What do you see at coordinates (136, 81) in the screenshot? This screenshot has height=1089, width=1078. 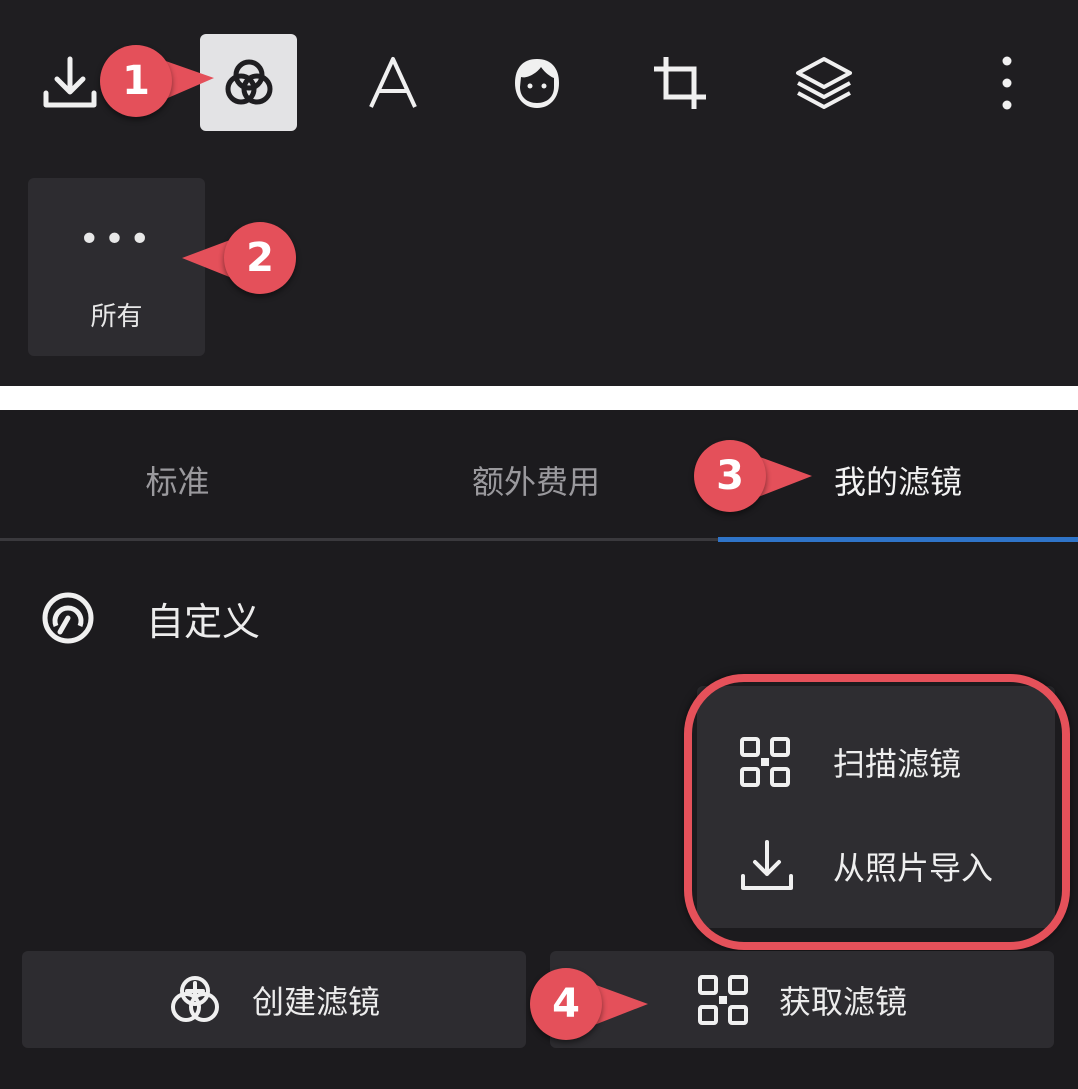 I see `callout-badge-1: 1` at bounding box center [136, 81].